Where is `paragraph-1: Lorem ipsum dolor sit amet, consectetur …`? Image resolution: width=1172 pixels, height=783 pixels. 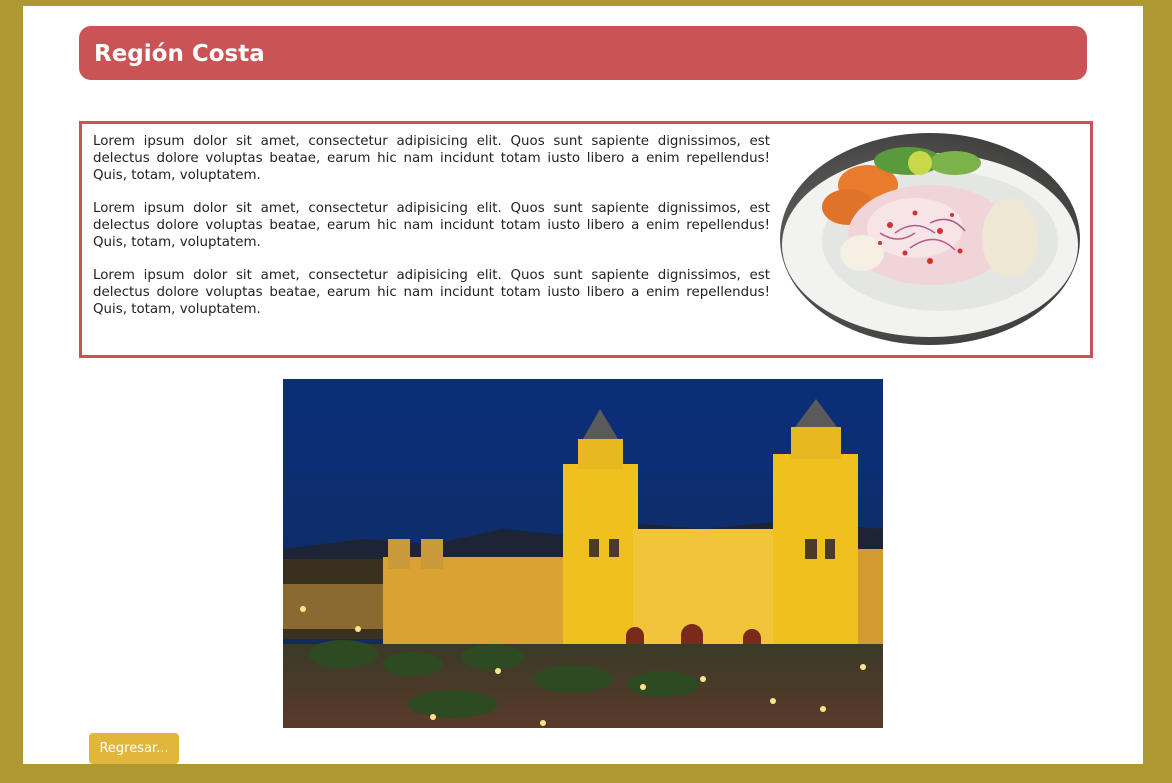 paragraph-1: Lorem ipsum dolor sit amet, consectetur … is located at coordinates (431, 158).